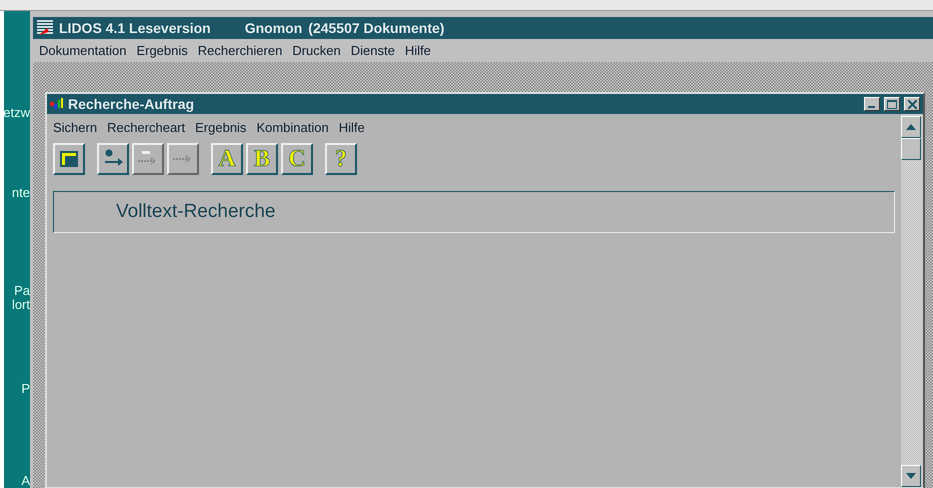  What do you see at coordinates (75, 127) in the screenshot?
I see `menu-item: Sichern` at bounding box center [75, 127].